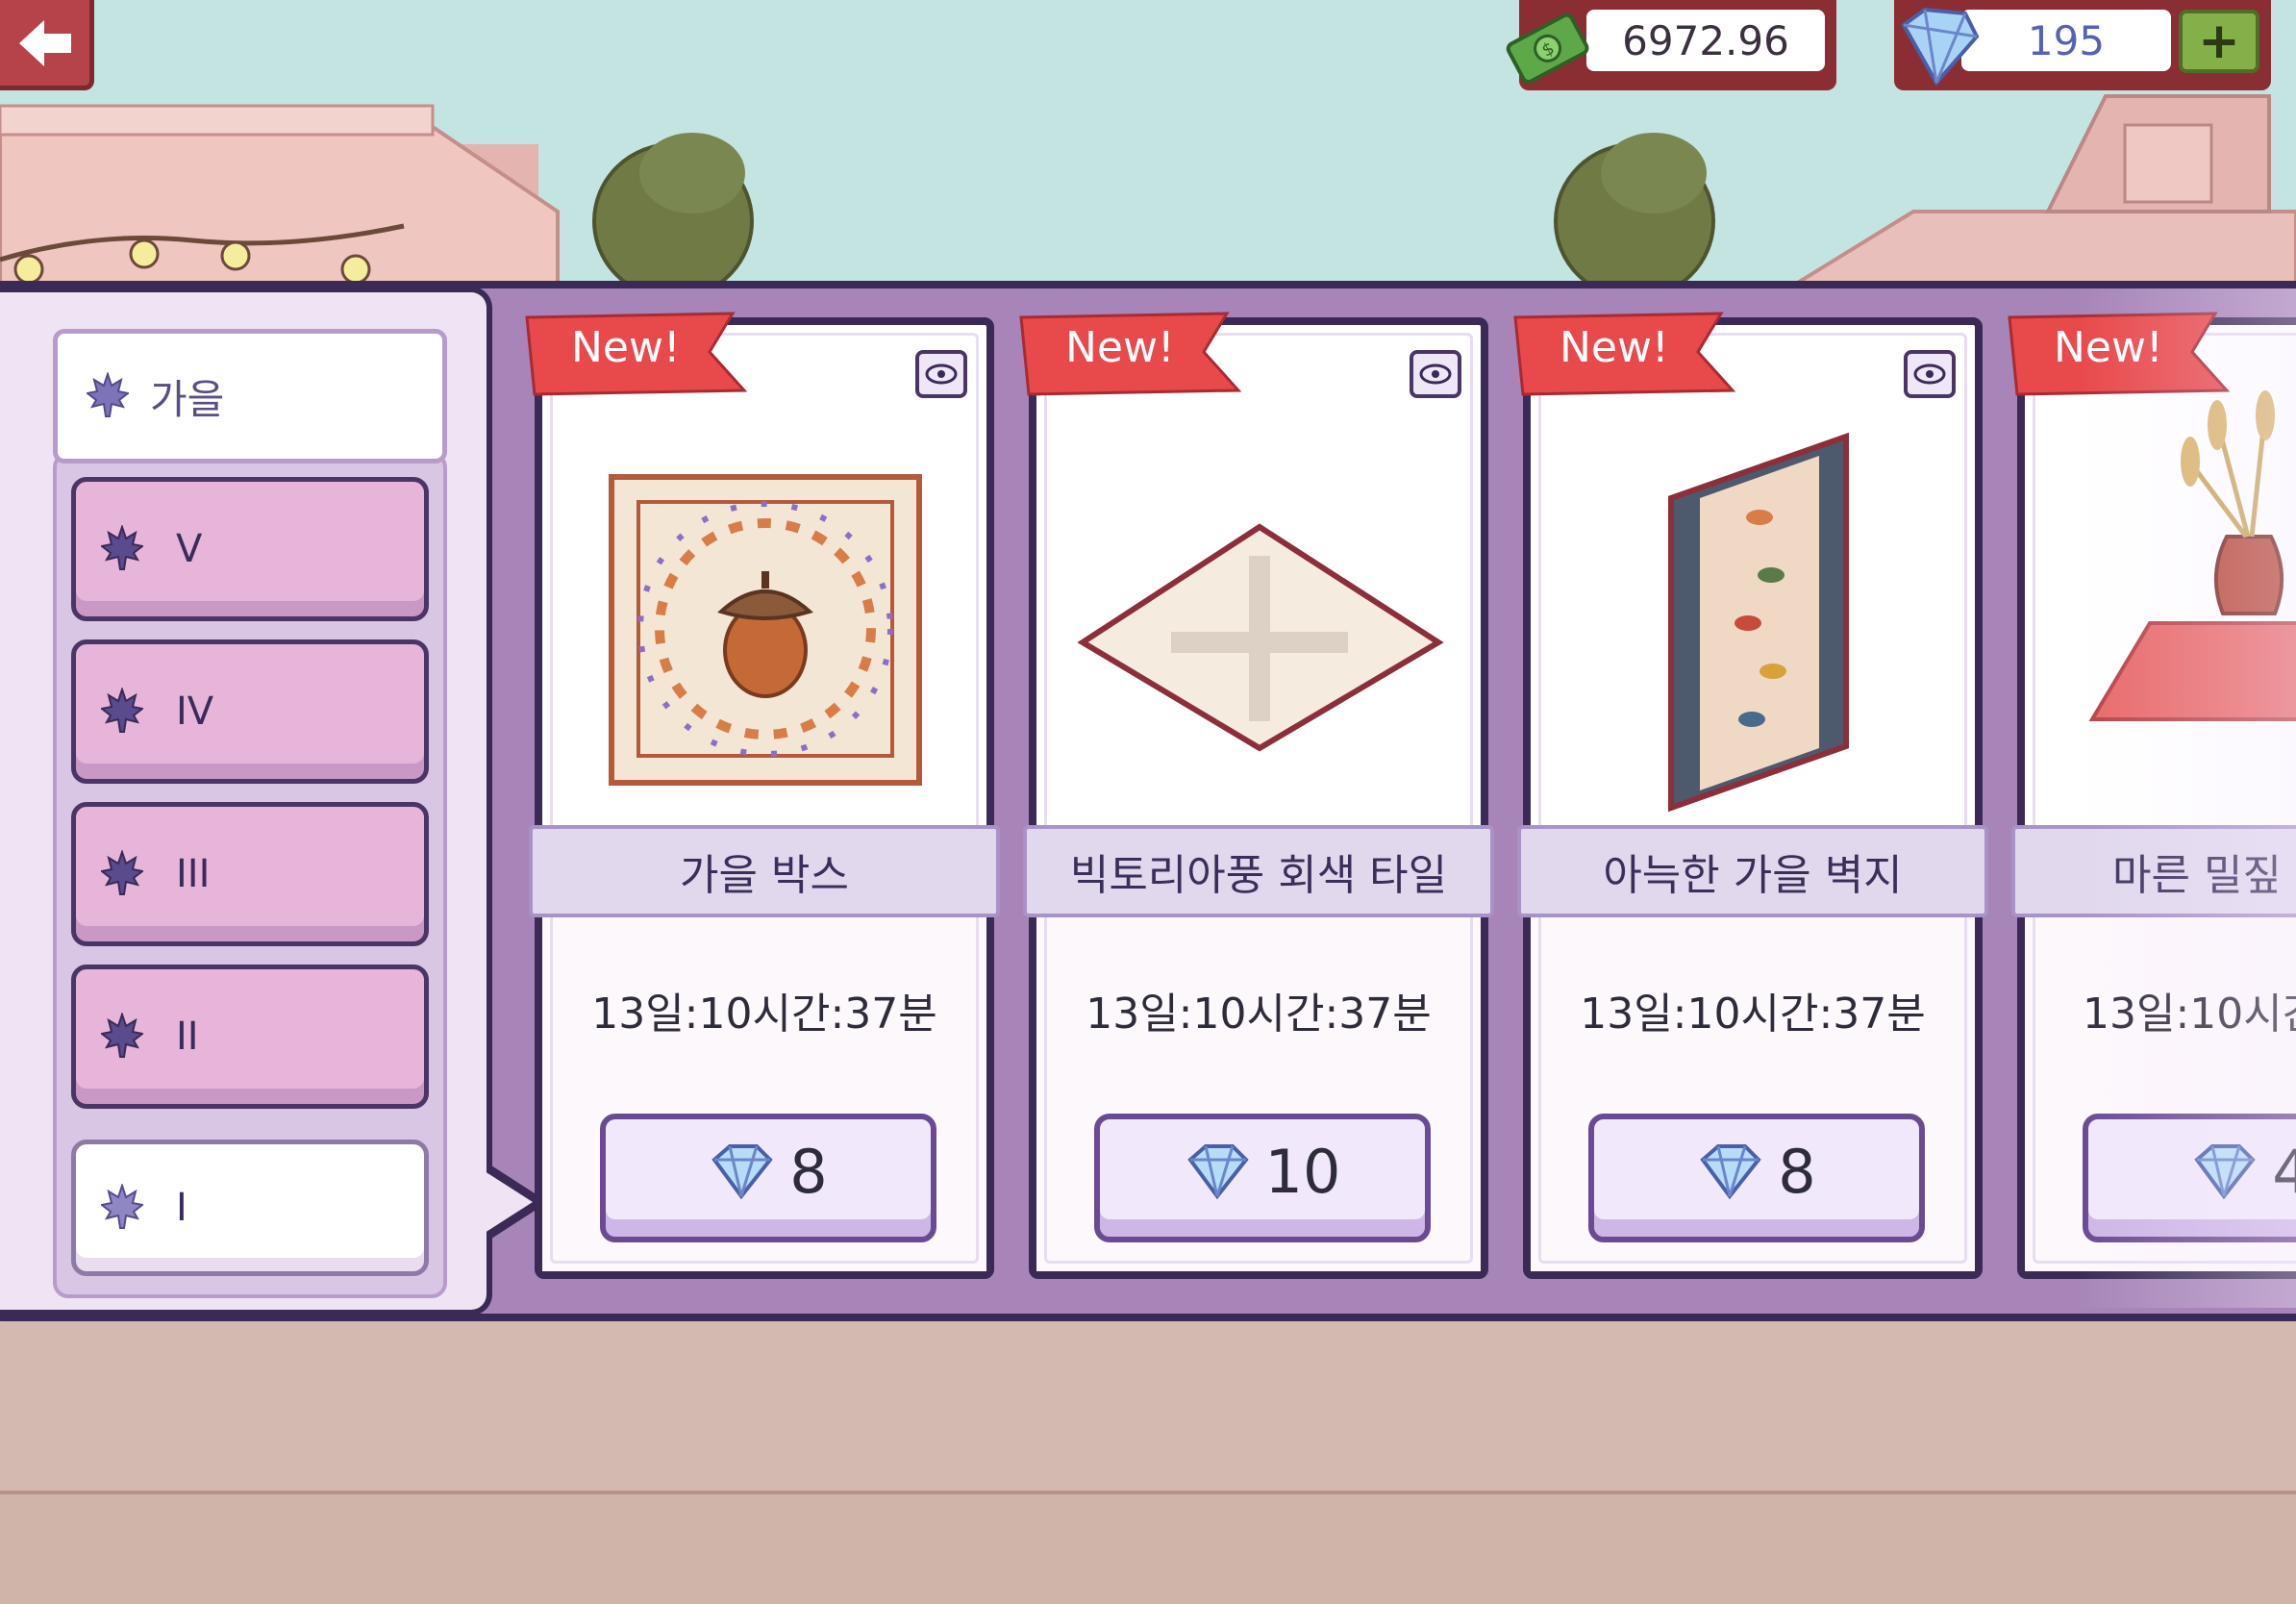 The height and width of the screenshot is (1604, 2296). Describe the element at coordinates (181, 1208) in the screenshot. I see `tier-label: I` at that location.